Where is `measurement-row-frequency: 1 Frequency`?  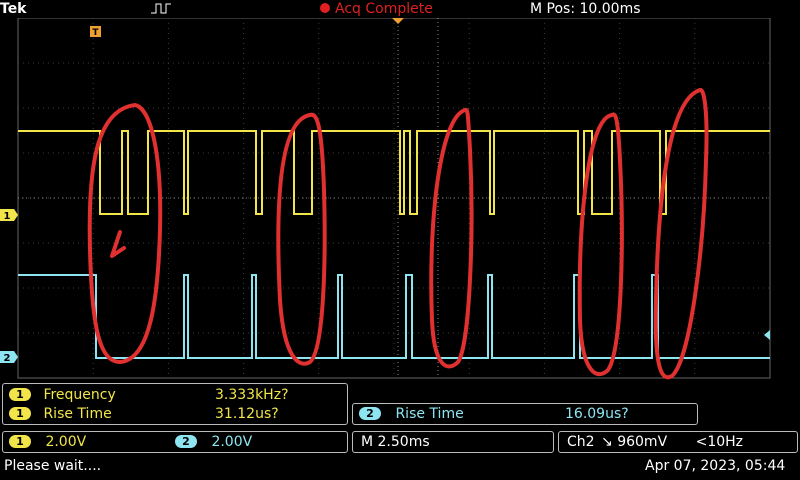 measurement-row-frequency: 1 Frequency is located at coordinates (62, 395).